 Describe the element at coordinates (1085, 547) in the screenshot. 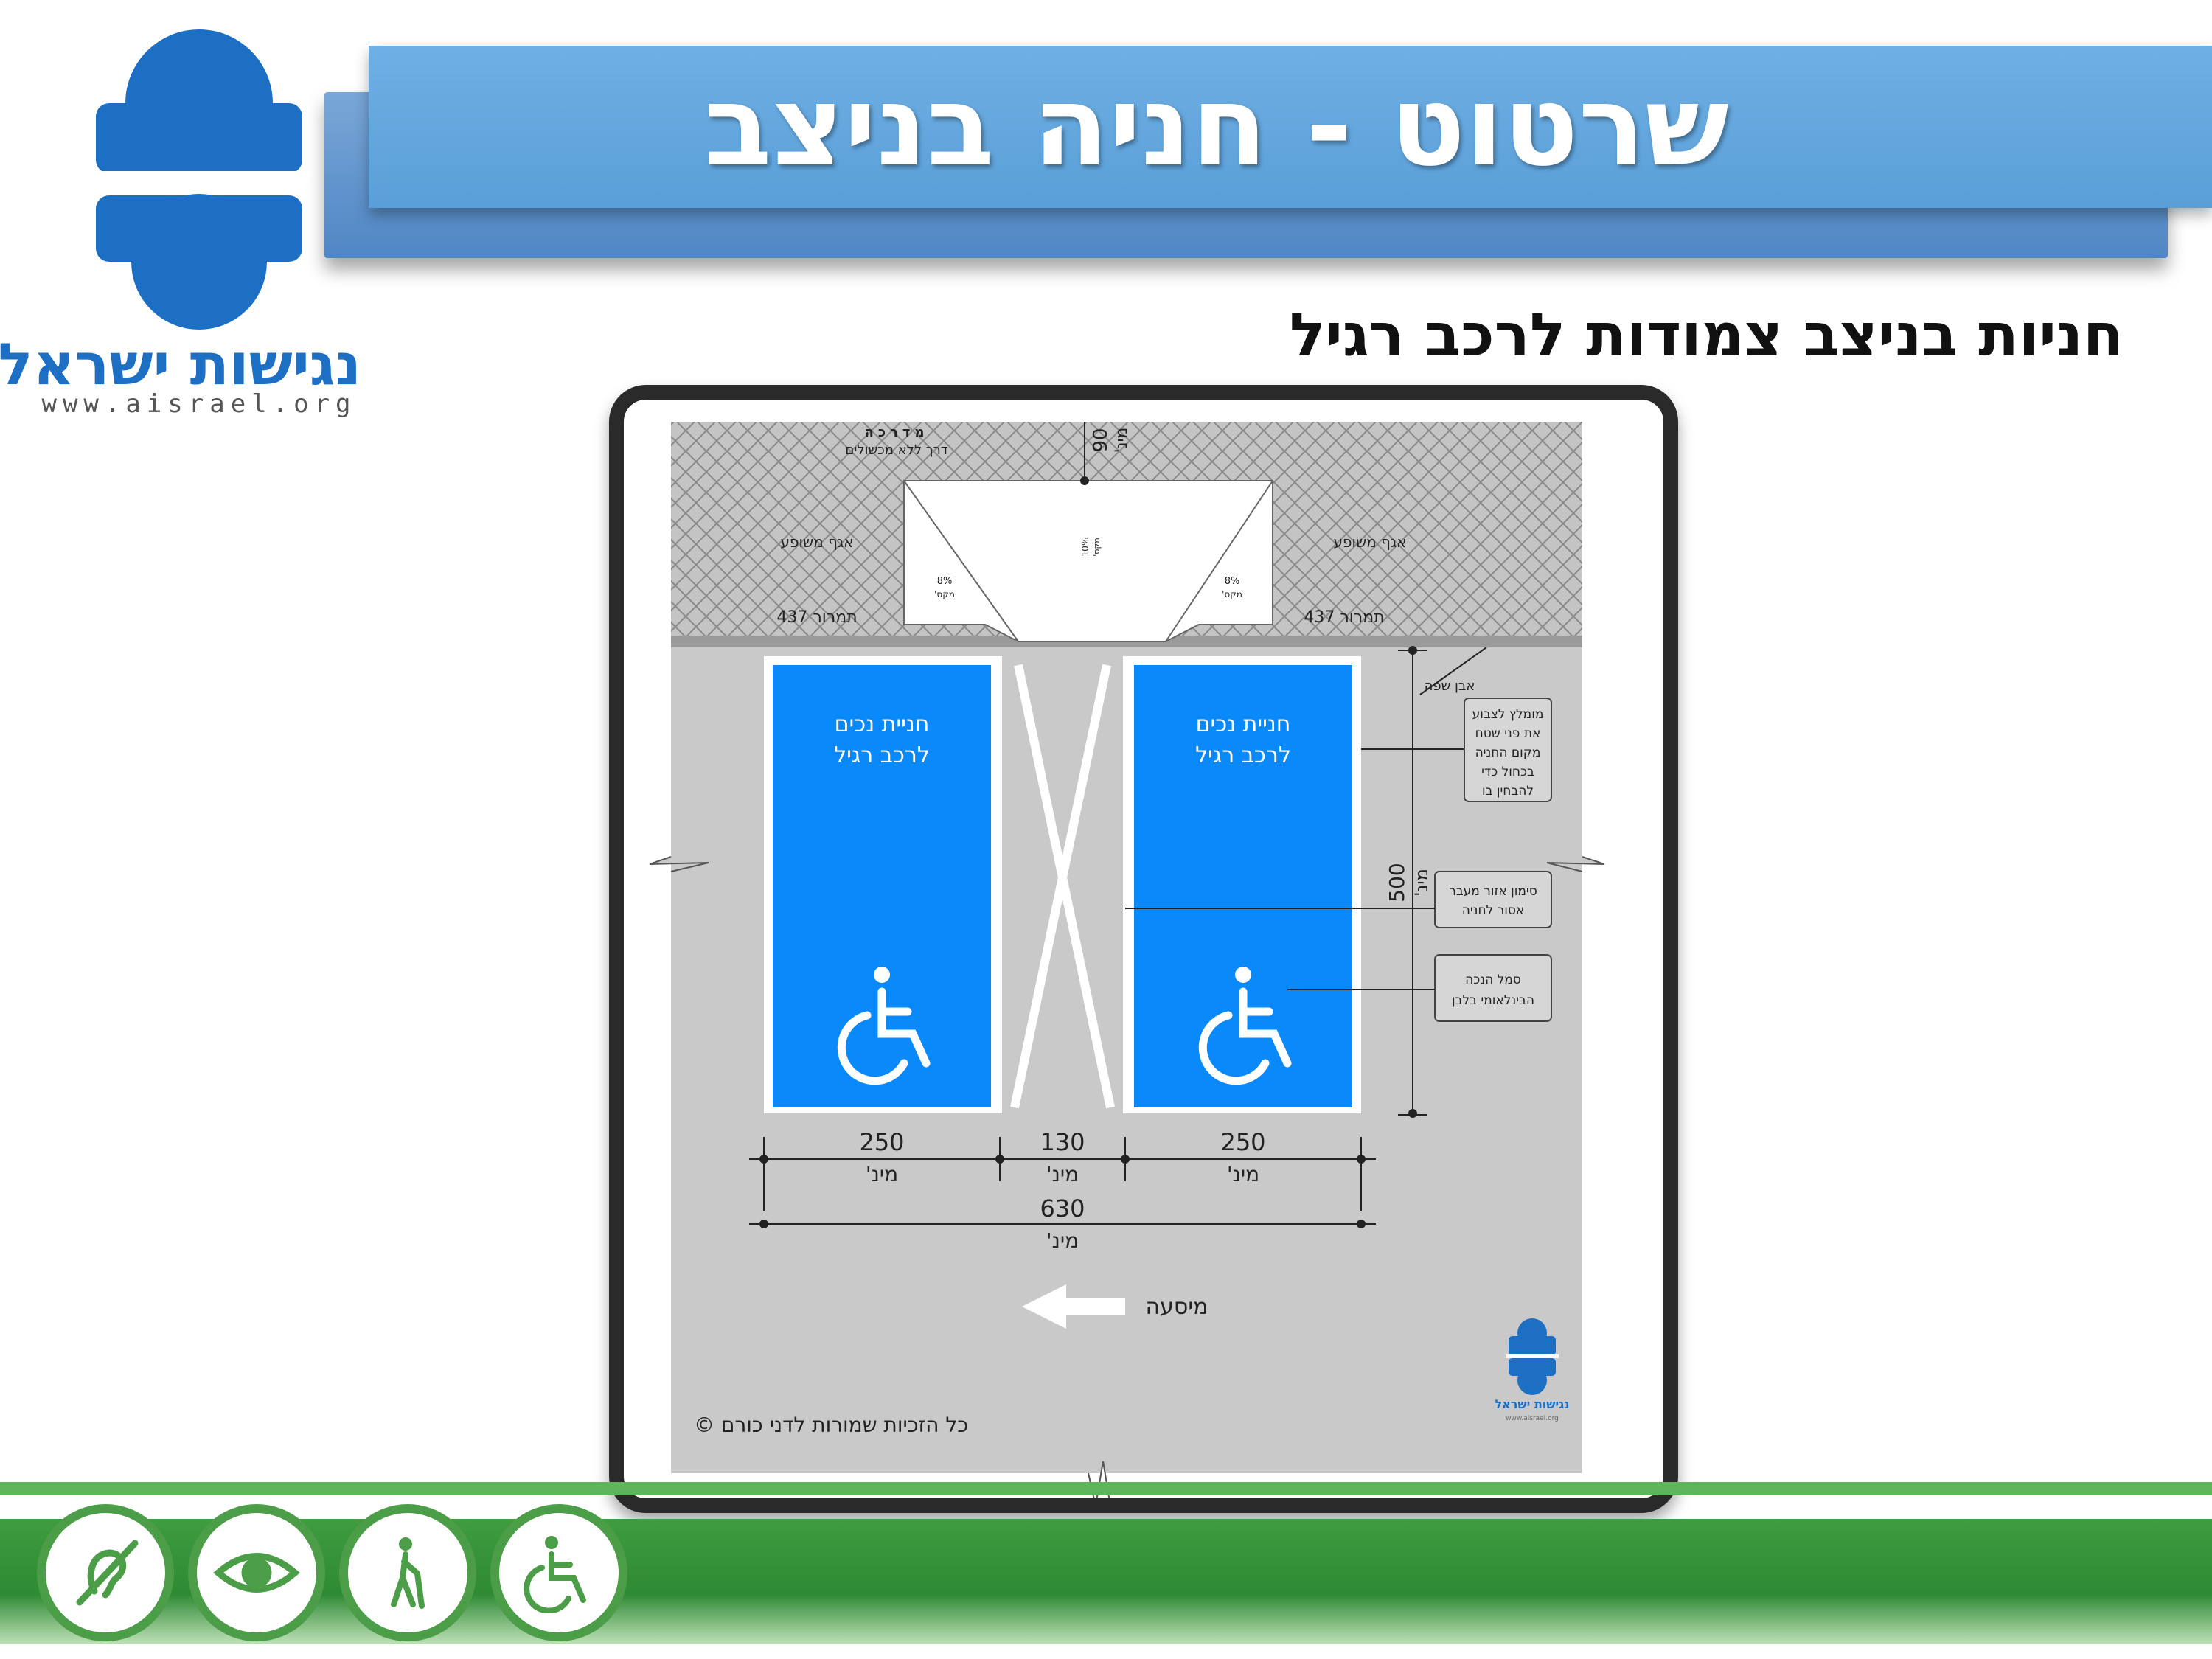

I see `ramp-slope-center: 10%` at that location.